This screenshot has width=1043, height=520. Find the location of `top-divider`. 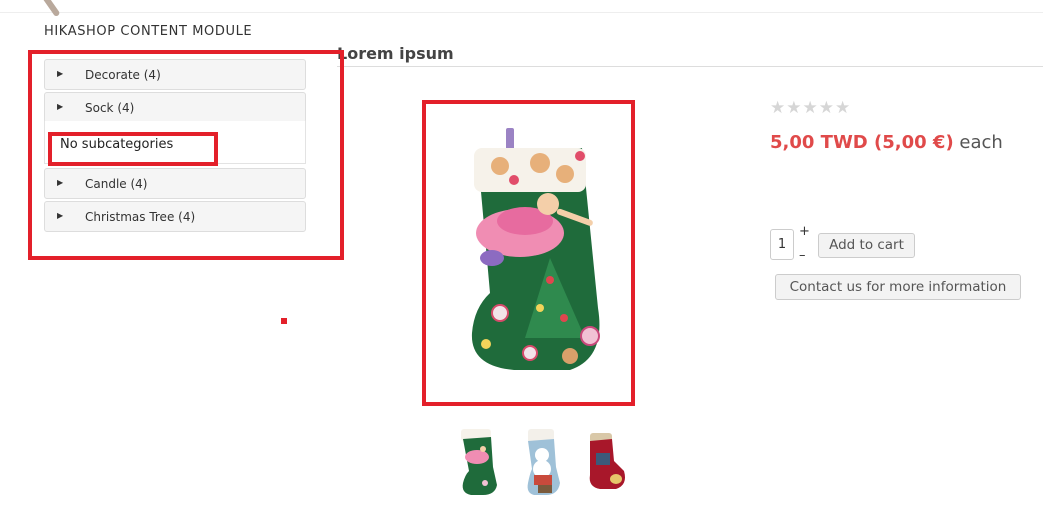

top-divider is located at coordinates (521, 12).